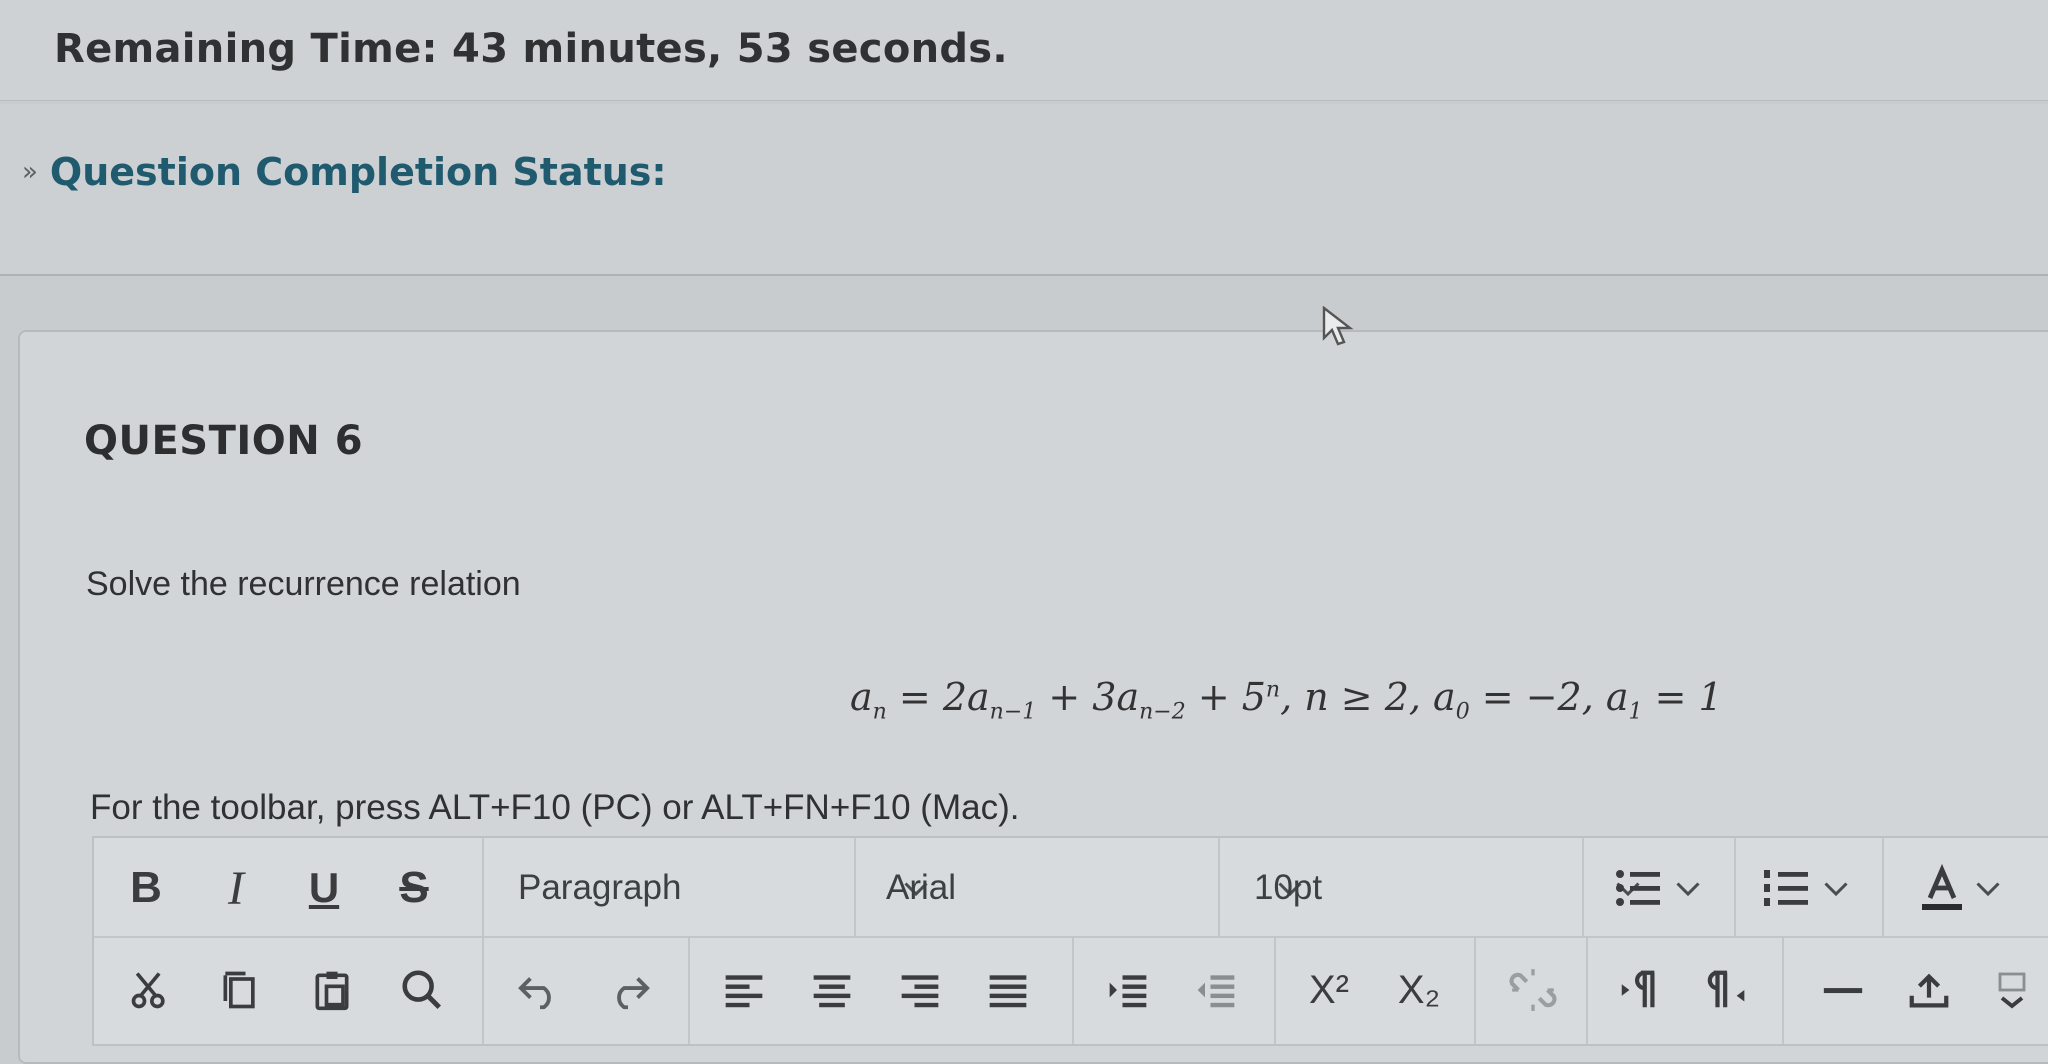 The image size is (2048, 1064). I want to click on upload-icon, so click(1929, 990).